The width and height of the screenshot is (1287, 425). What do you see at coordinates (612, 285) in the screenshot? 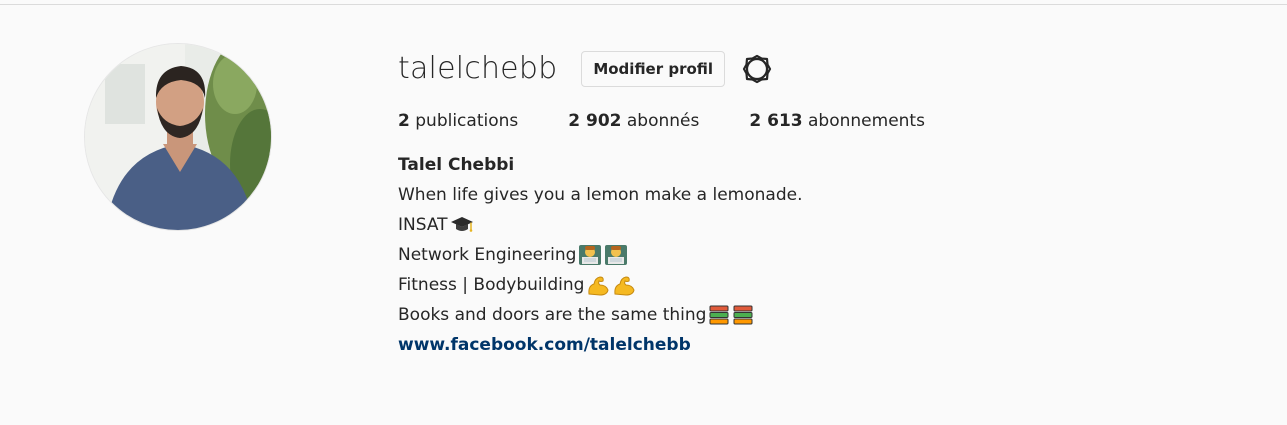
I see `flexed-biceps-icon` at bounding box center [612, 285].